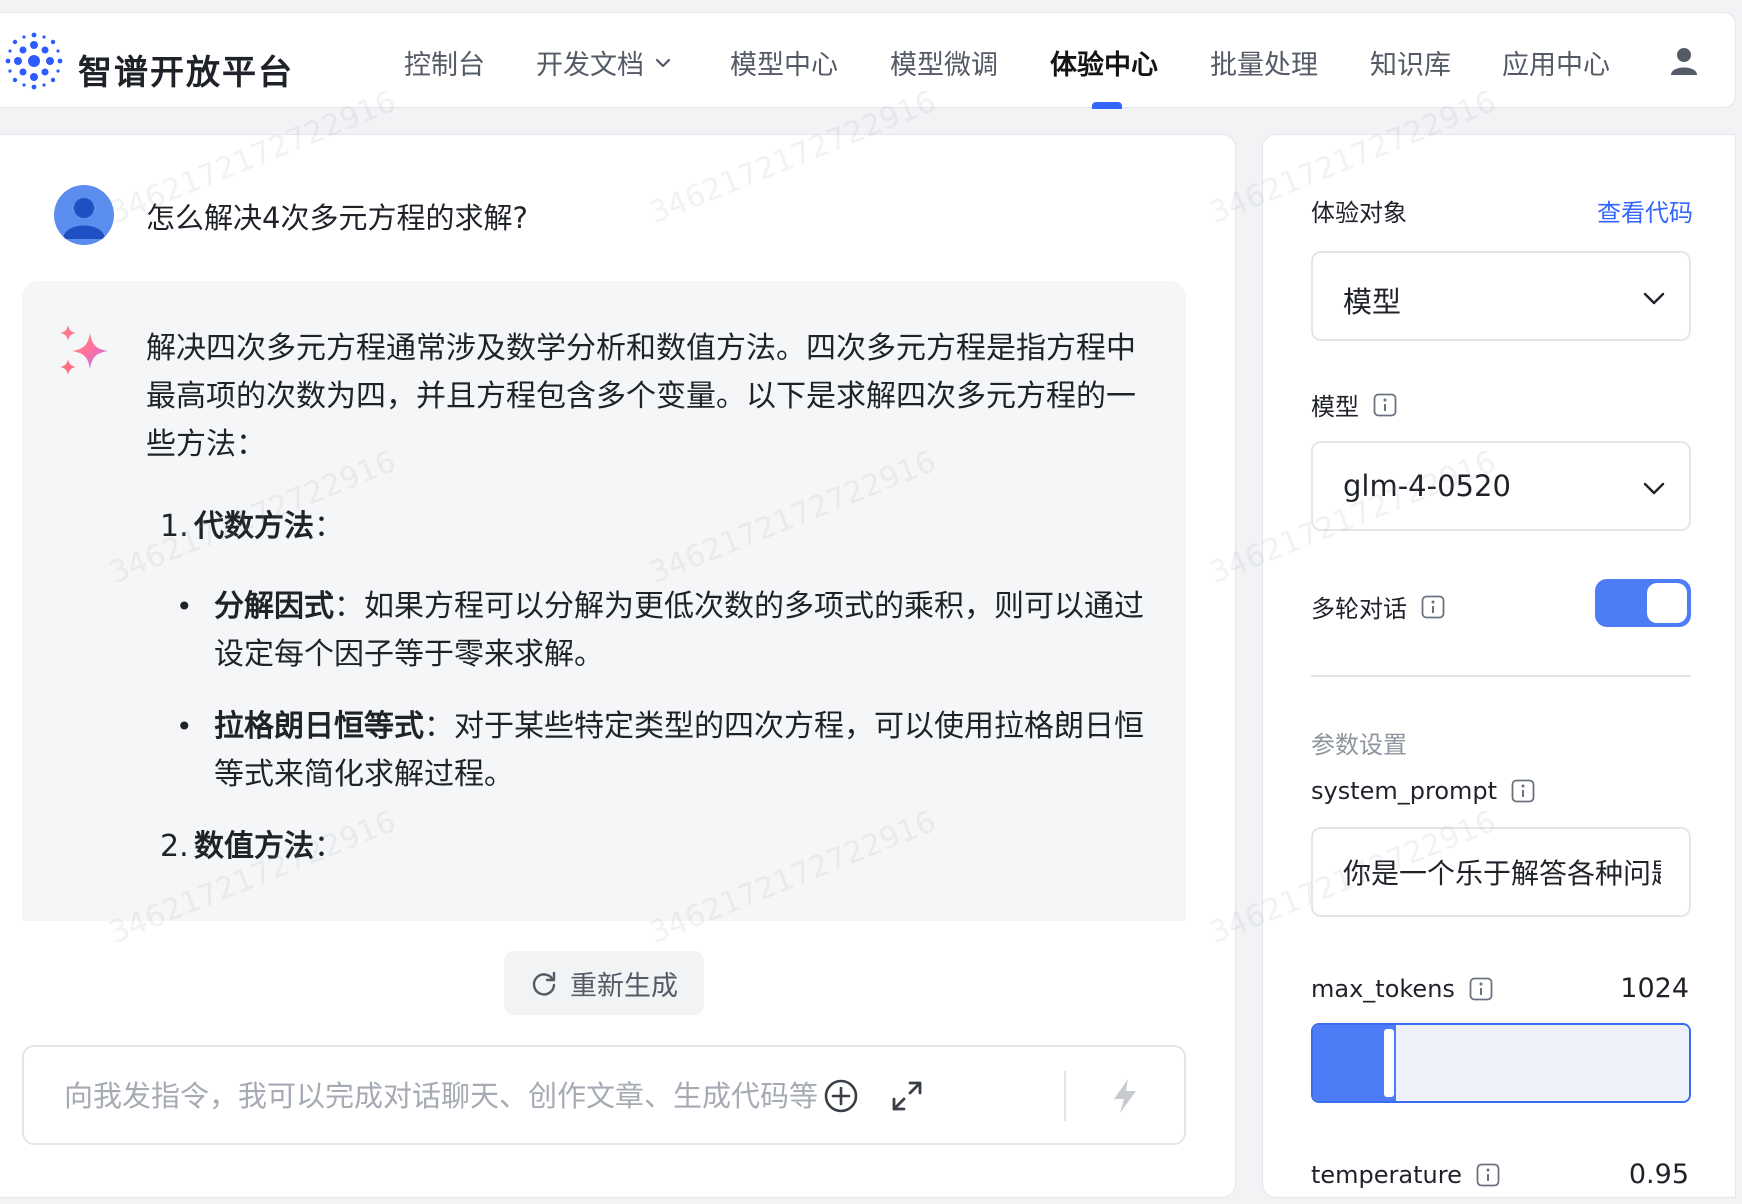 The image size is (1742, 1204). I want to click on send-lightning-icon, so click(1125, 1096).